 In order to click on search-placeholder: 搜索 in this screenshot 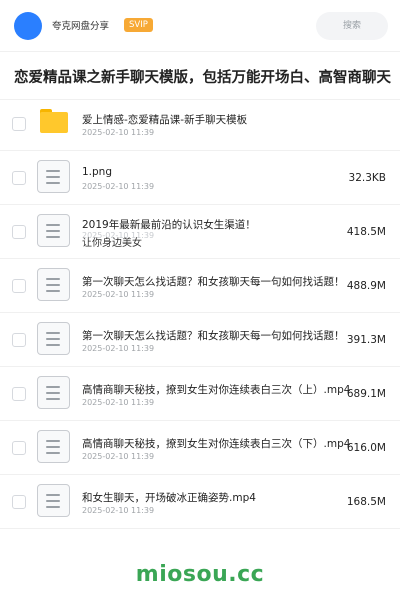, I will do `click(351, 26)`.